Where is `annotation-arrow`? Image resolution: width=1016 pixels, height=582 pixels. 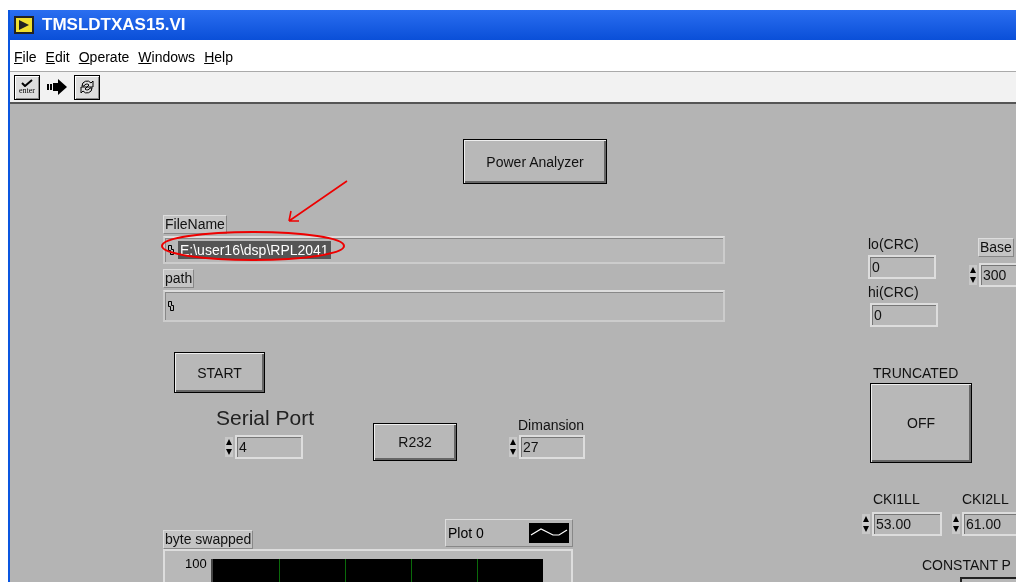
annotation-arrow is located at coordinates (317, 202).